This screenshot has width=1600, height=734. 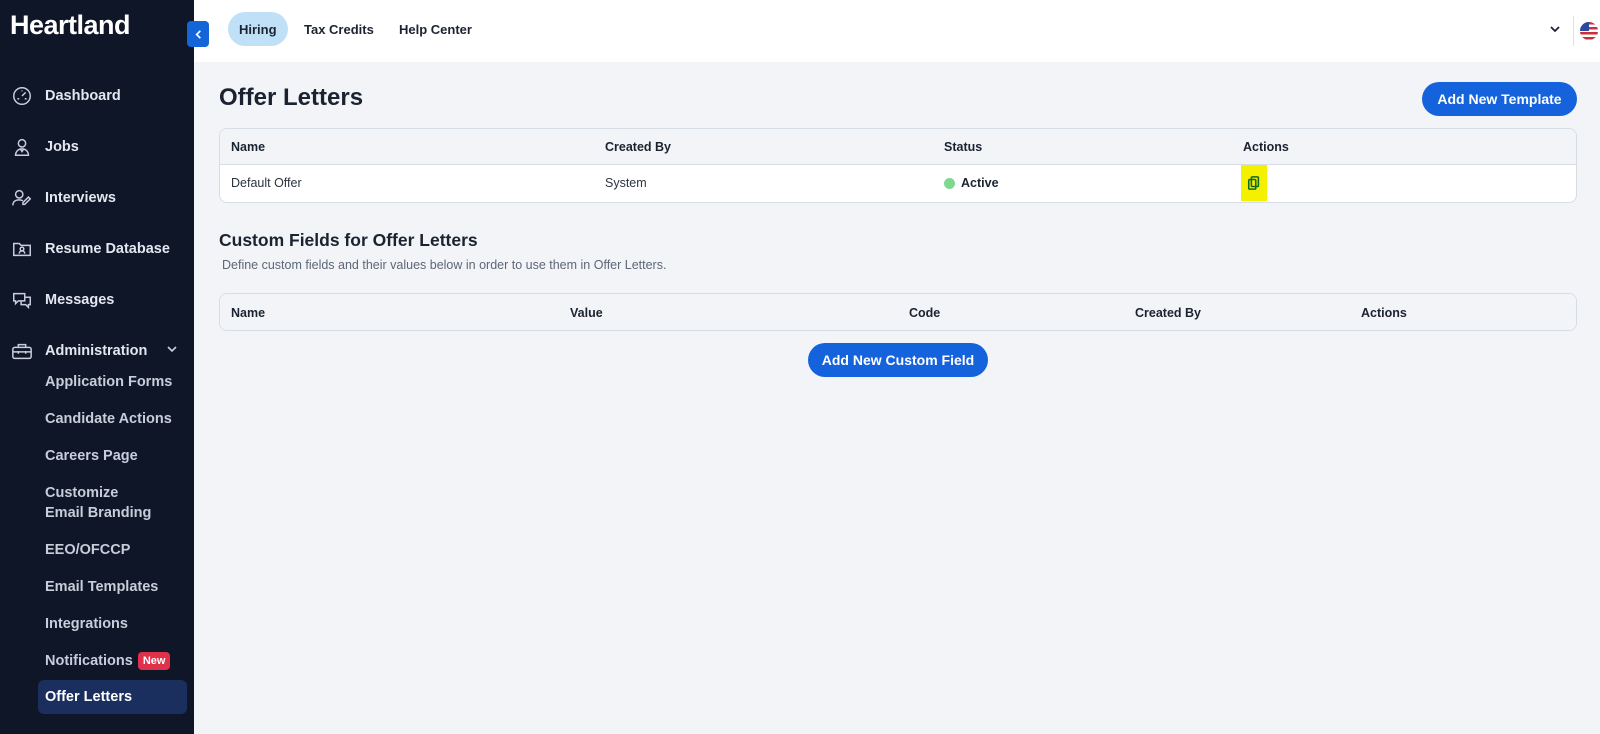 What do you see at coordinates (22, 147) in the screenshot?
I see `jobs-icon` at bounding box center [22, 147].